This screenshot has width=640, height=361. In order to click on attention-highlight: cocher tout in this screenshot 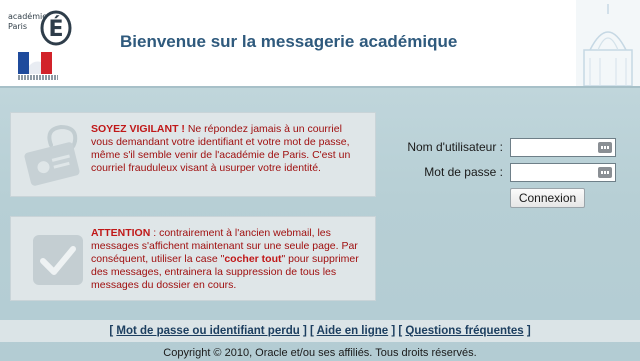, I will do `click(253, 259)`.